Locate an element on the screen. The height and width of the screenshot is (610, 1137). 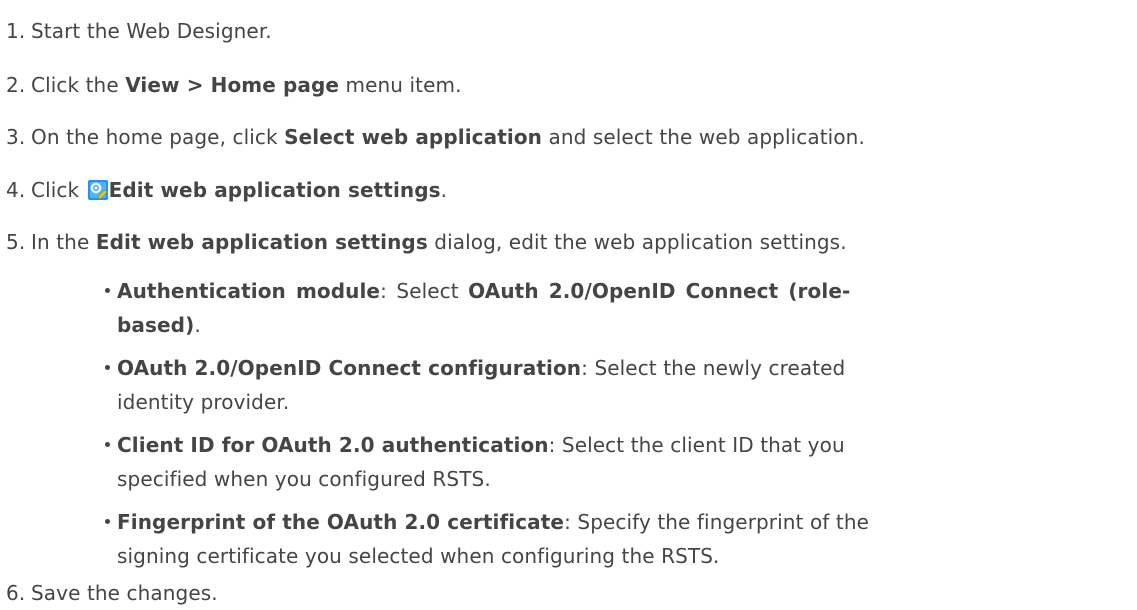
setting-desc-cont: . is located at coordinates (197, 325).